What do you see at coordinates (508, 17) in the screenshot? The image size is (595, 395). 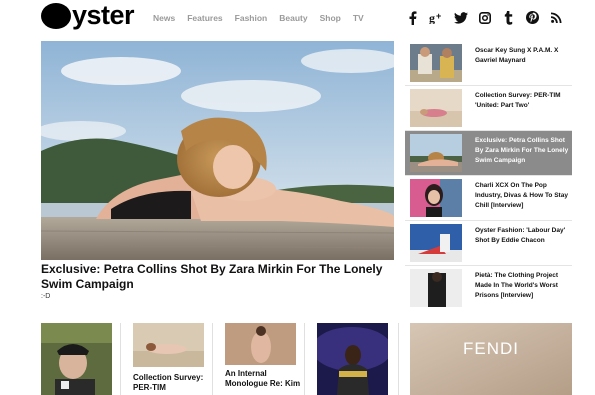 I see `tumblr-icon` at bounding box center [508, 17].